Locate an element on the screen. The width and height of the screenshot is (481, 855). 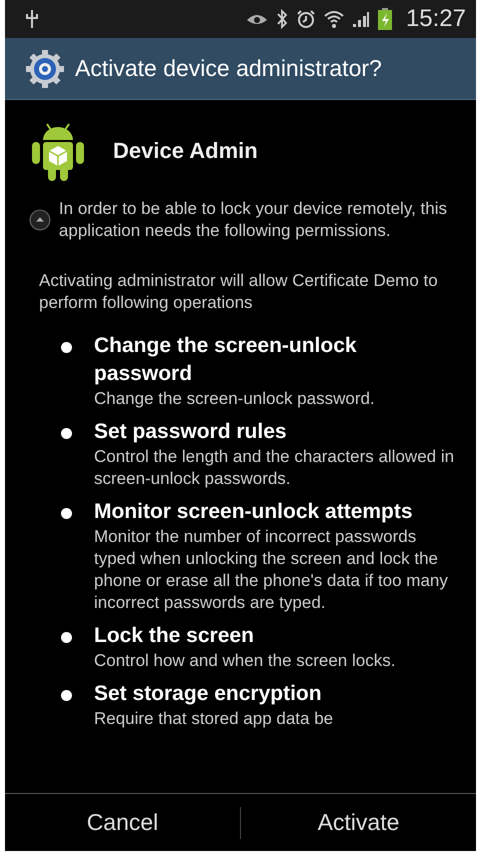
clock-time: 15:27 is located at coordinates (436, 19).